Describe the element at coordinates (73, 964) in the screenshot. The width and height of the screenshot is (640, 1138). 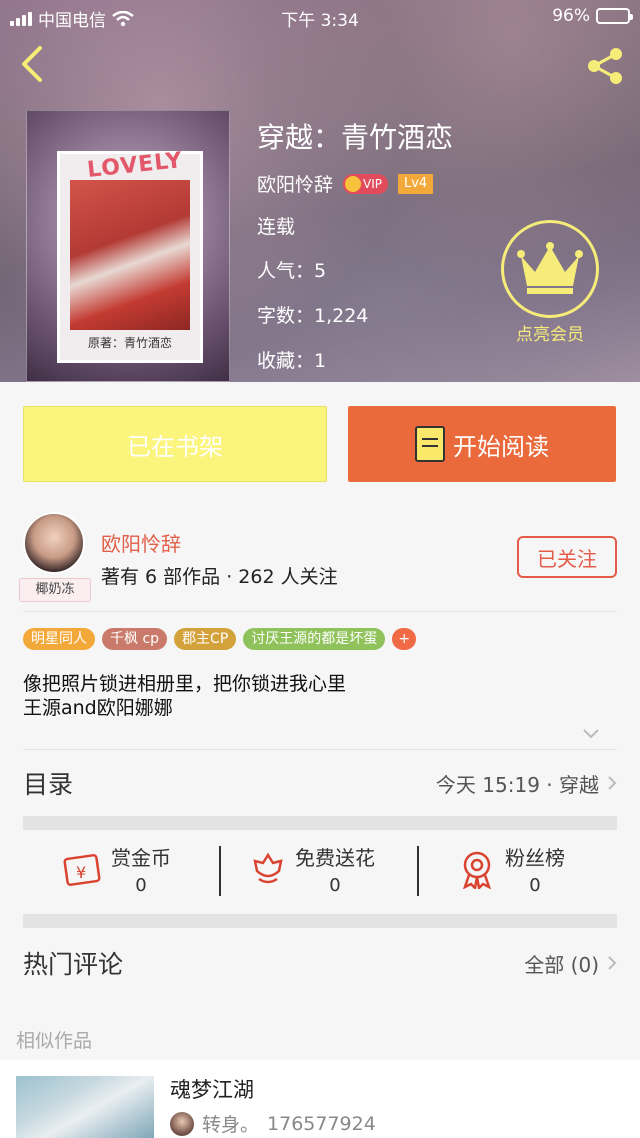
I see `comments-title: 热门评论` at that location.